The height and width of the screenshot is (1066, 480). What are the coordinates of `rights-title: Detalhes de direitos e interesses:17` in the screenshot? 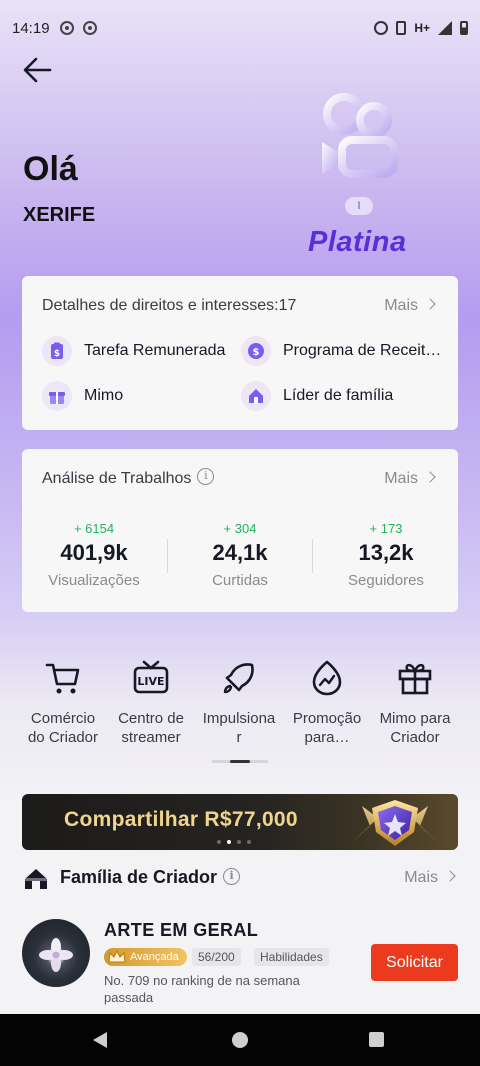 It's located at (169, 305).